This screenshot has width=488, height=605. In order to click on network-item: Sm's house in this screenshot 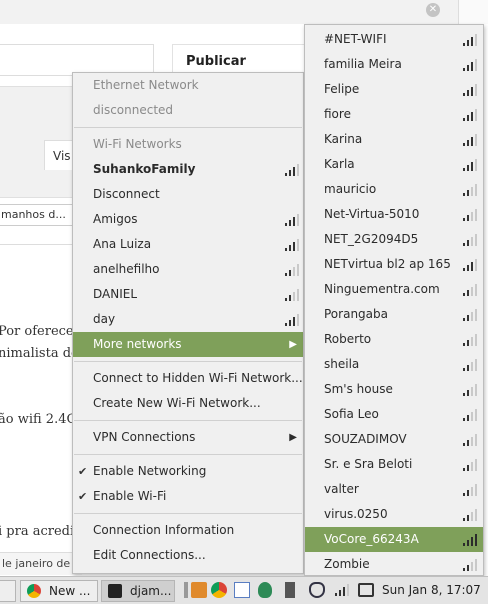, I will do `click(394, 389)`.